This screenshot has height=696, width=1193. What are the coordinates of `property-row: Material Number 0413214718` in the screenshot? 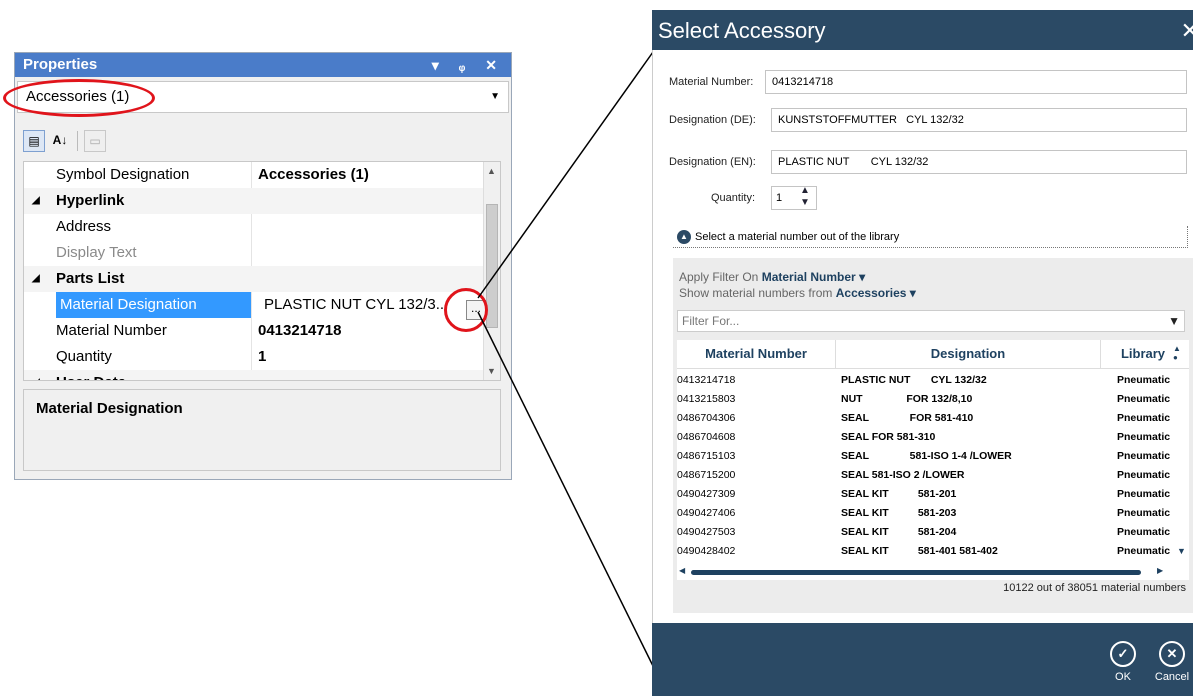 It's located at (255, 331).